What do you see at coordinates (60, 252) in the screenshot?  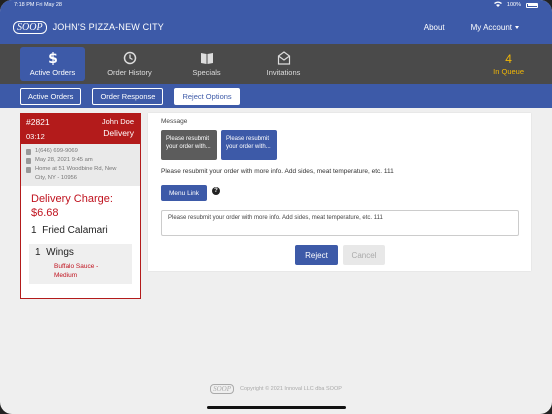 I see `item-name: Wings` at bounding box center [60, 252].